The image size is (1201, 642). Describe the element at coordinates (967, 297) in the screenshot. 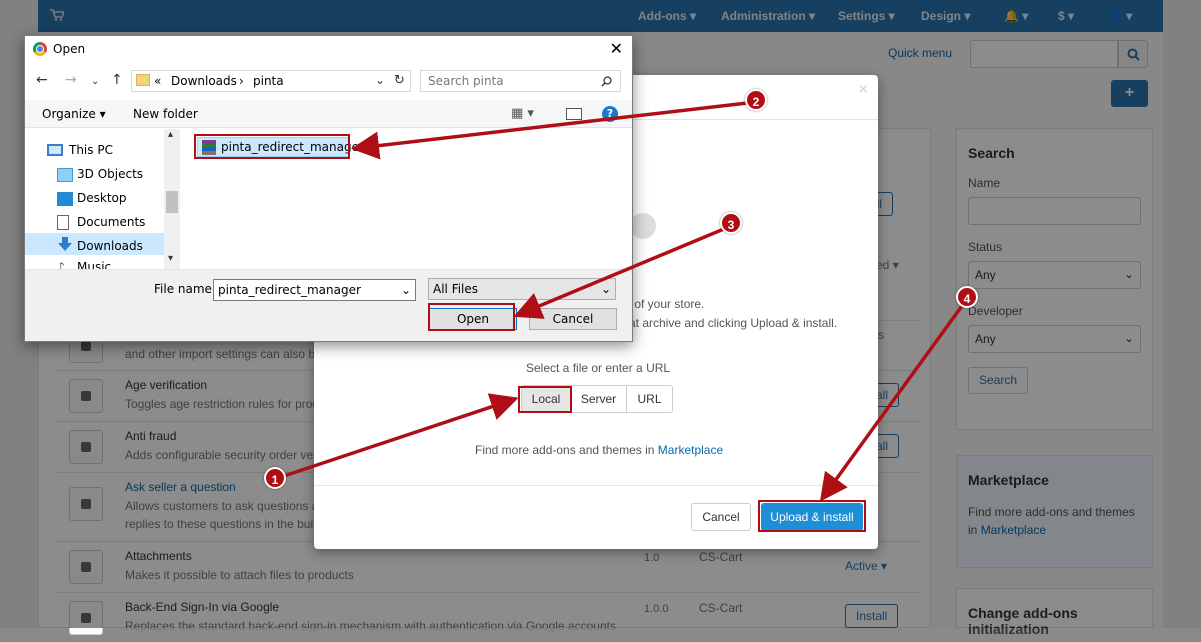

I see `step-badge-4: 4` at that location.